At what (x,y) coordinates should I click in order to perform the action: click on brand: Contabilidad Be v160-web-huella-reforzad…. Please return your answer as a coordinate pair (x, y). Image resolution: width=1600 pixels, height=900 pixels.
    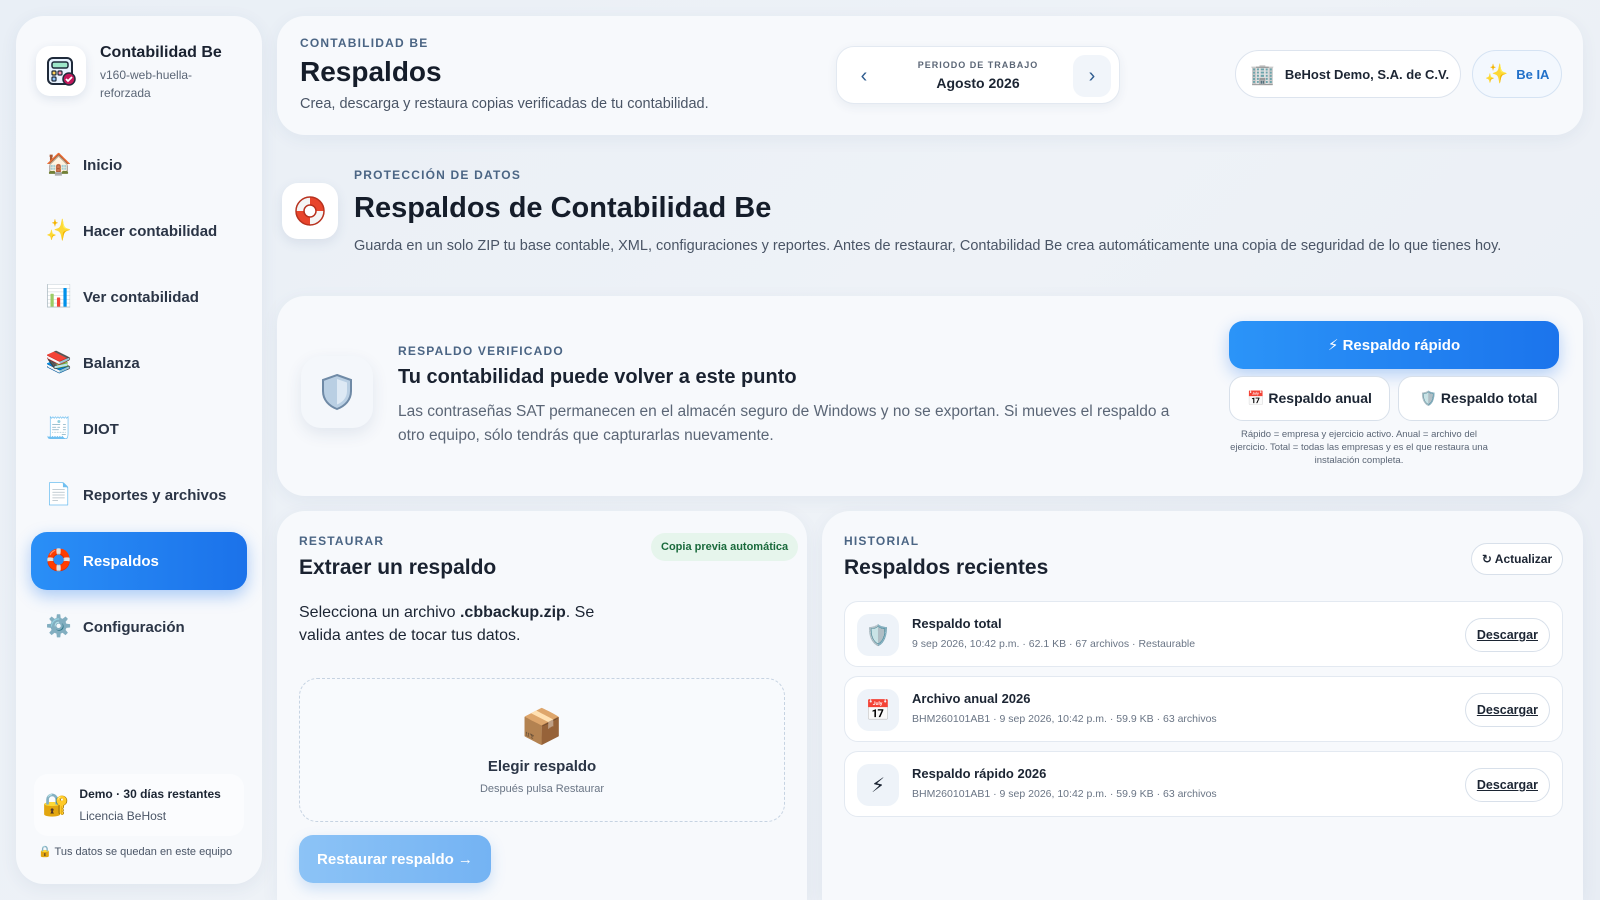
    Looking at the image, I should click on (129, 72).